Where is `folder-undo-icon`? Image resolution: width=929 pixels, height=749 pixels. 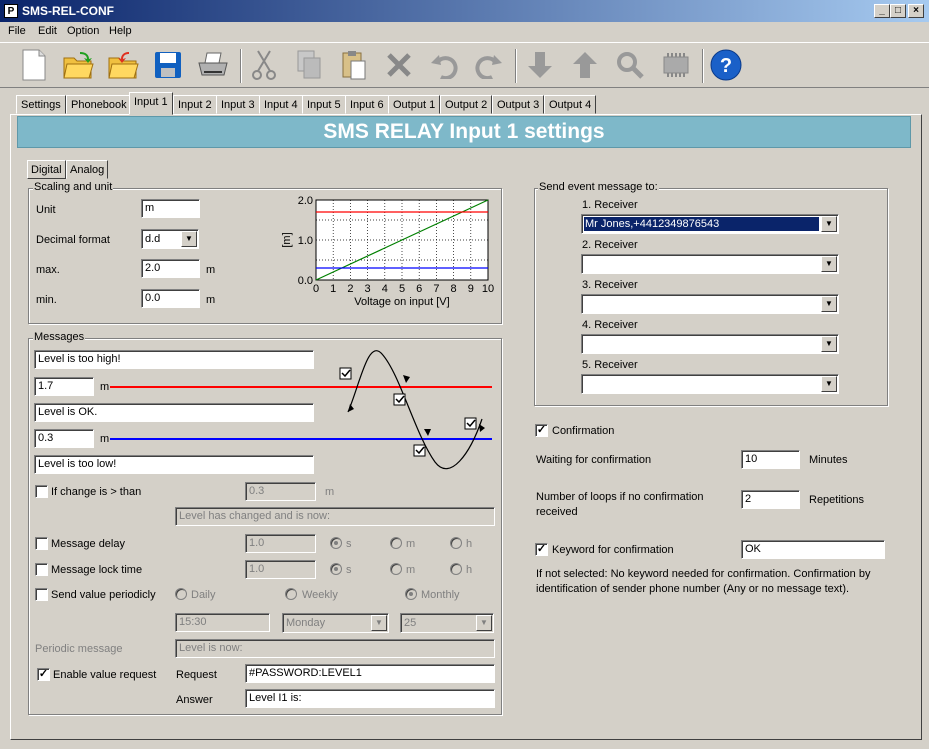
folder-undo-icon is located at coordinates (123, 65).